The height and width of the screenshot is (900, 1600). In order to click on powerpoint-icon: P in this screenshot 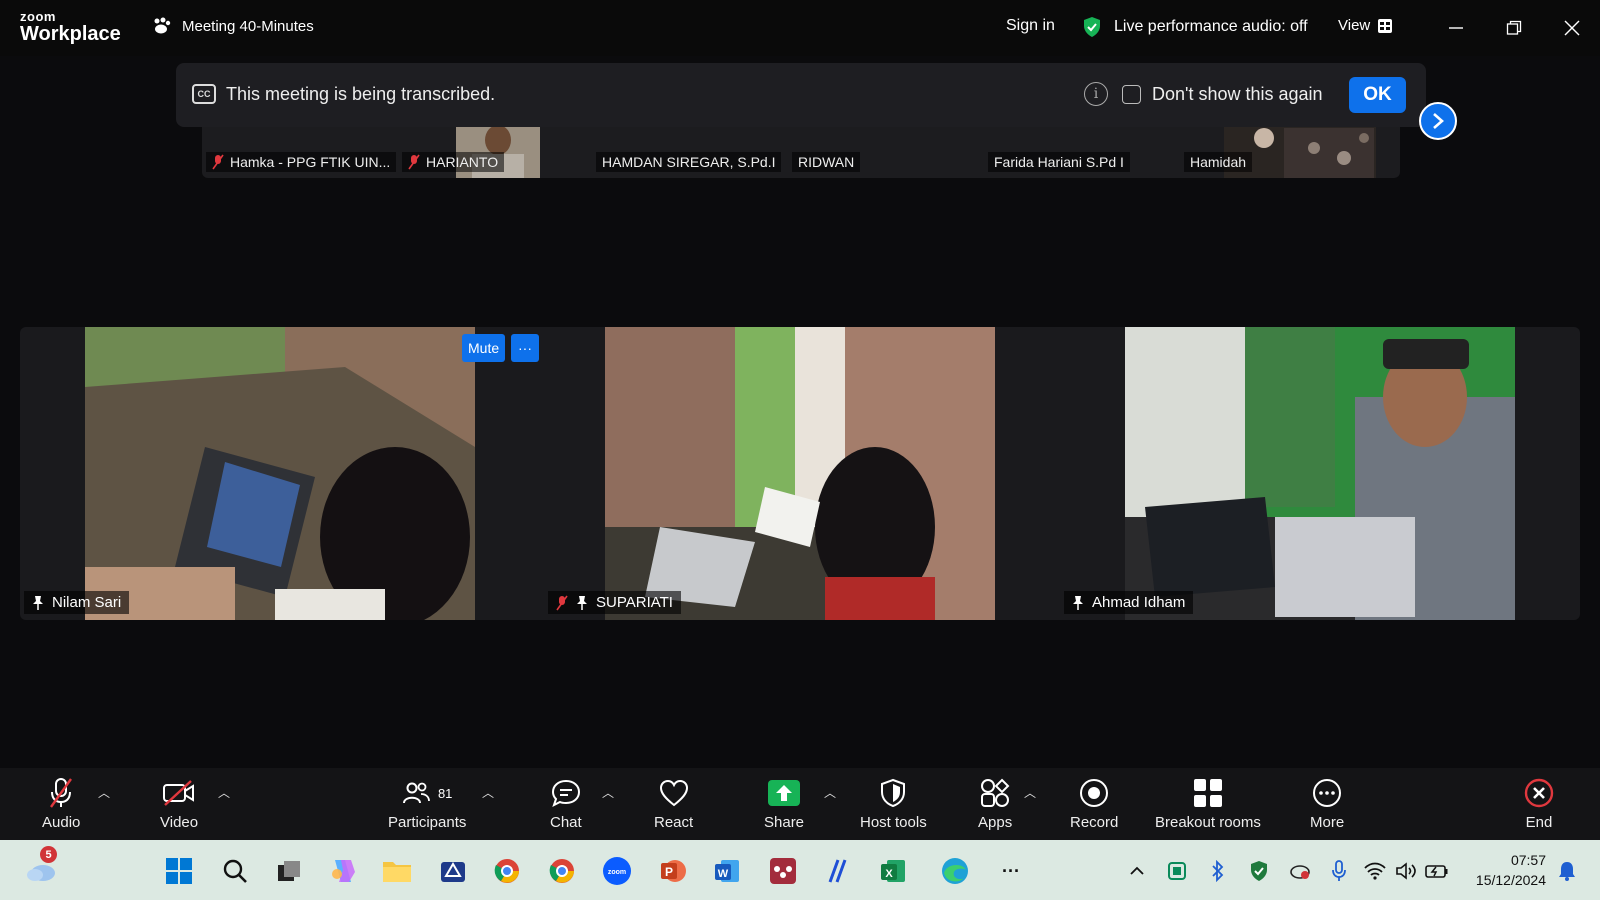, I will do `click(673, 871)`.